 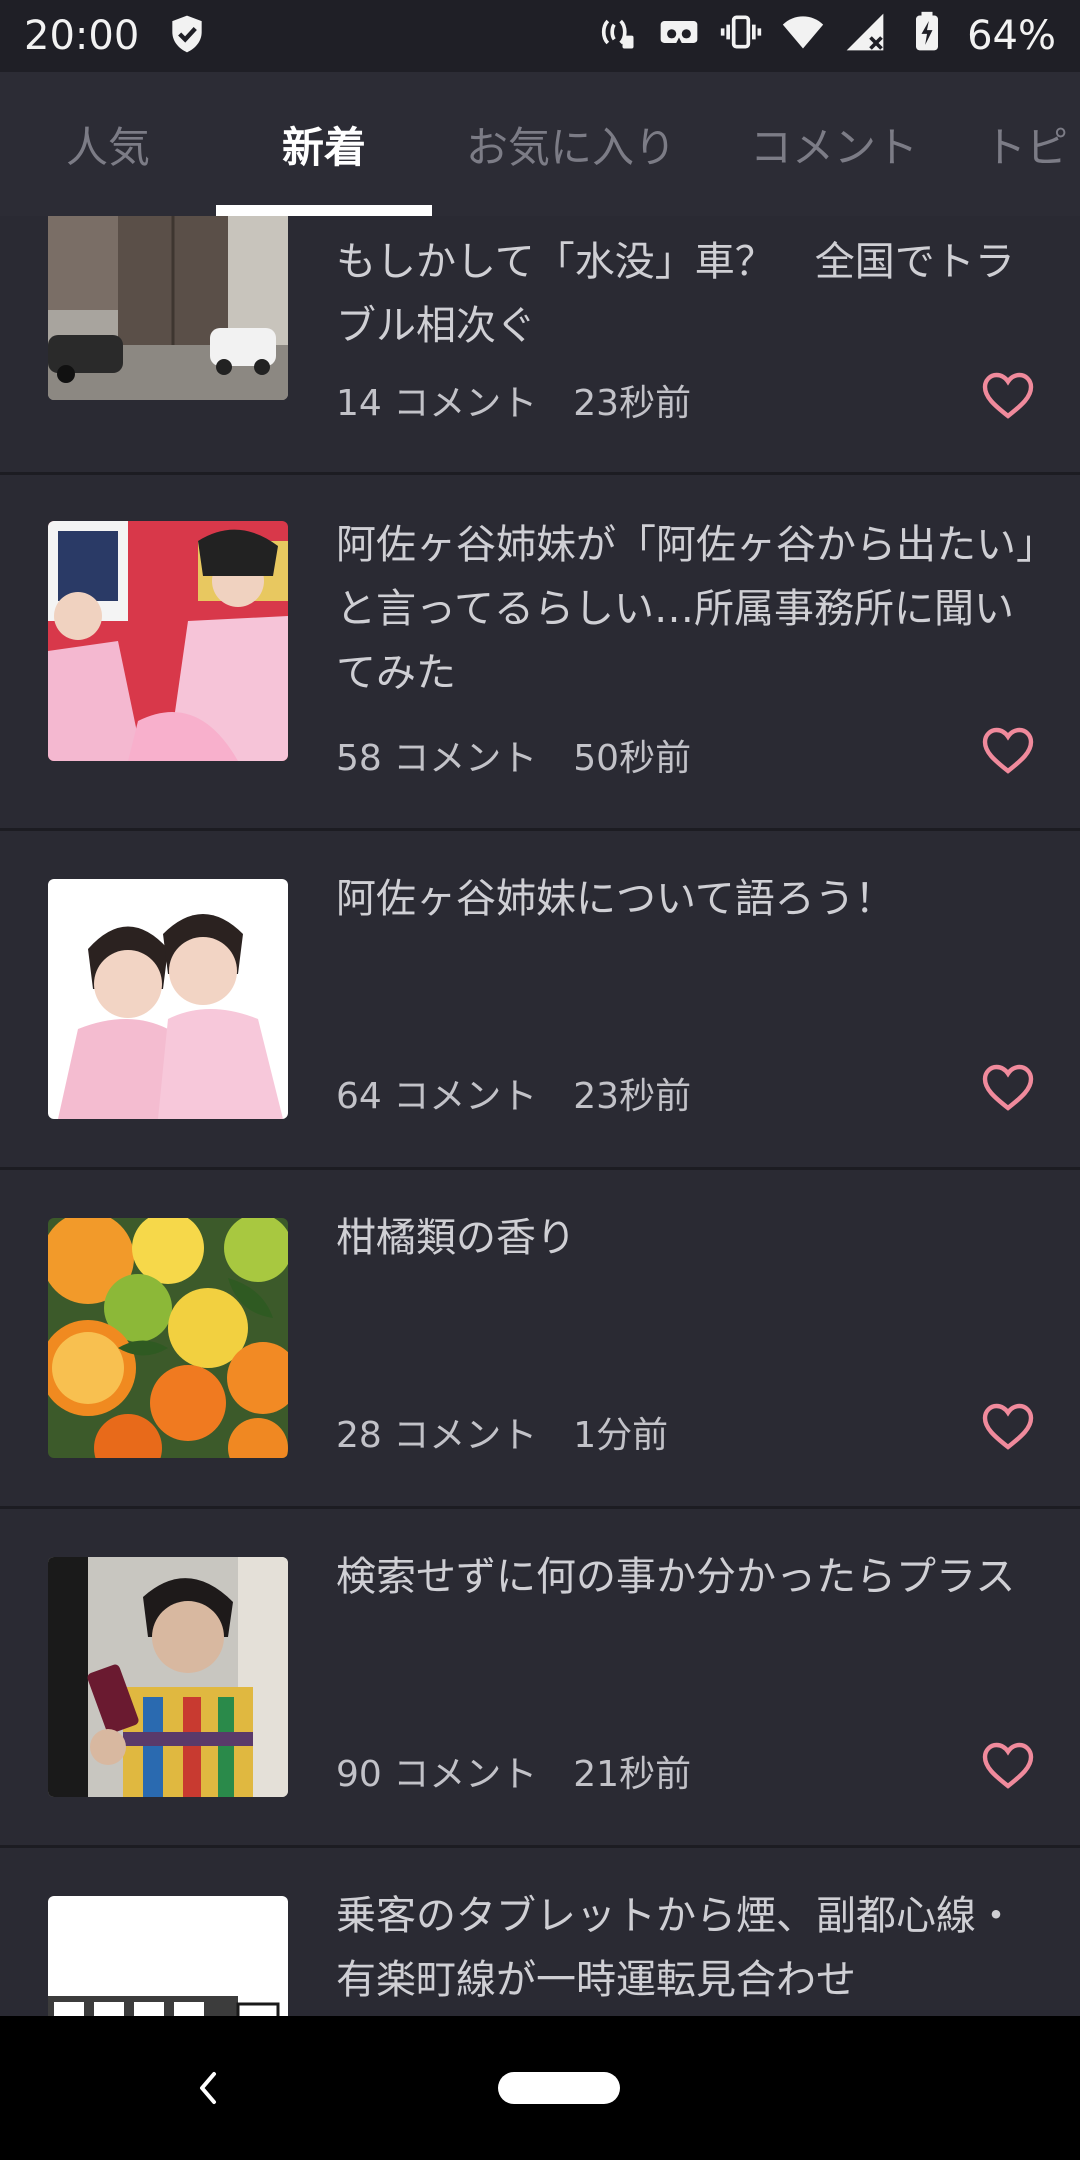 I want to click on system-navigation-bar, so click(x=540, y=2088).